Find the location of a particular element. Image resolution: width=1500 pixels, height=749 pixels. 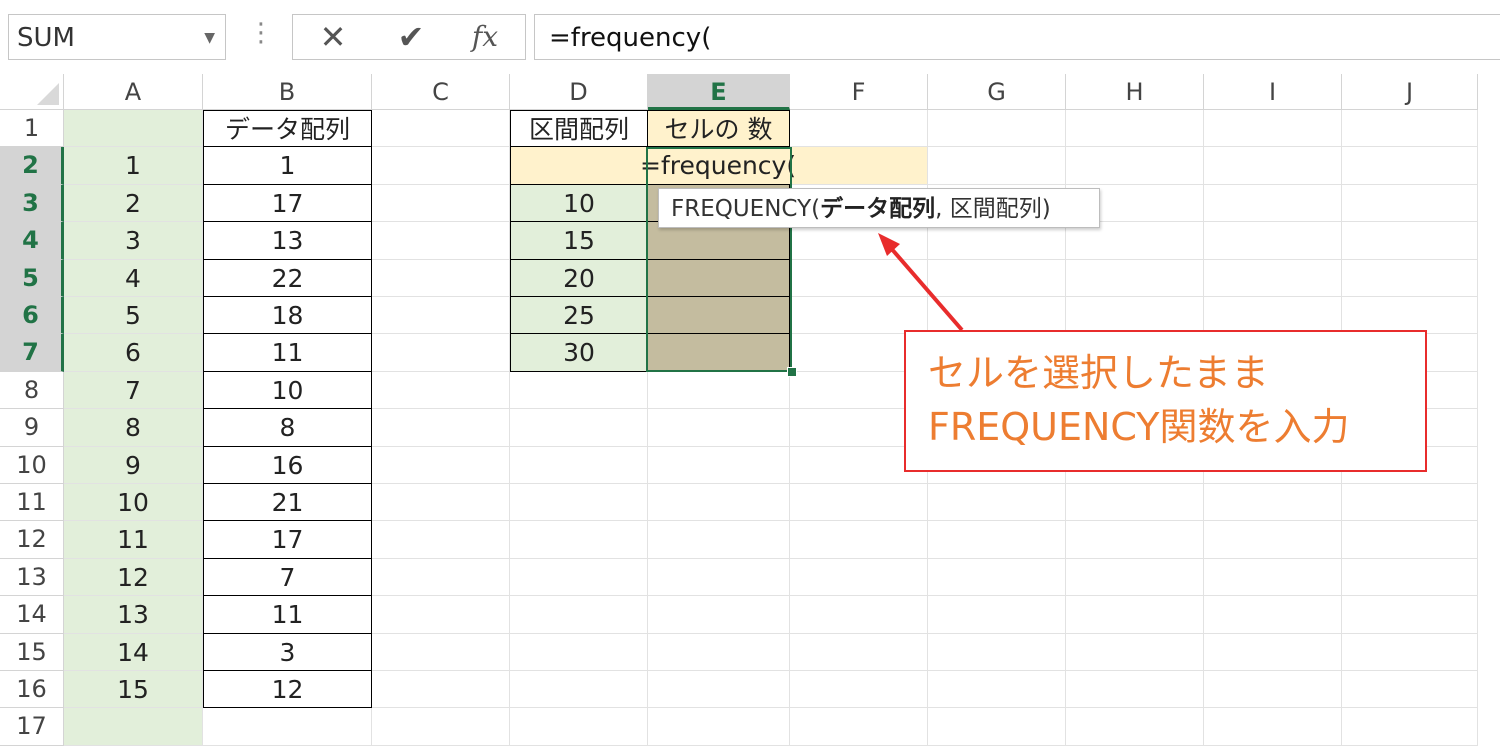

annotation-line-2: FREQUENCY関数を入力 is located at coordinates (1139, 427).